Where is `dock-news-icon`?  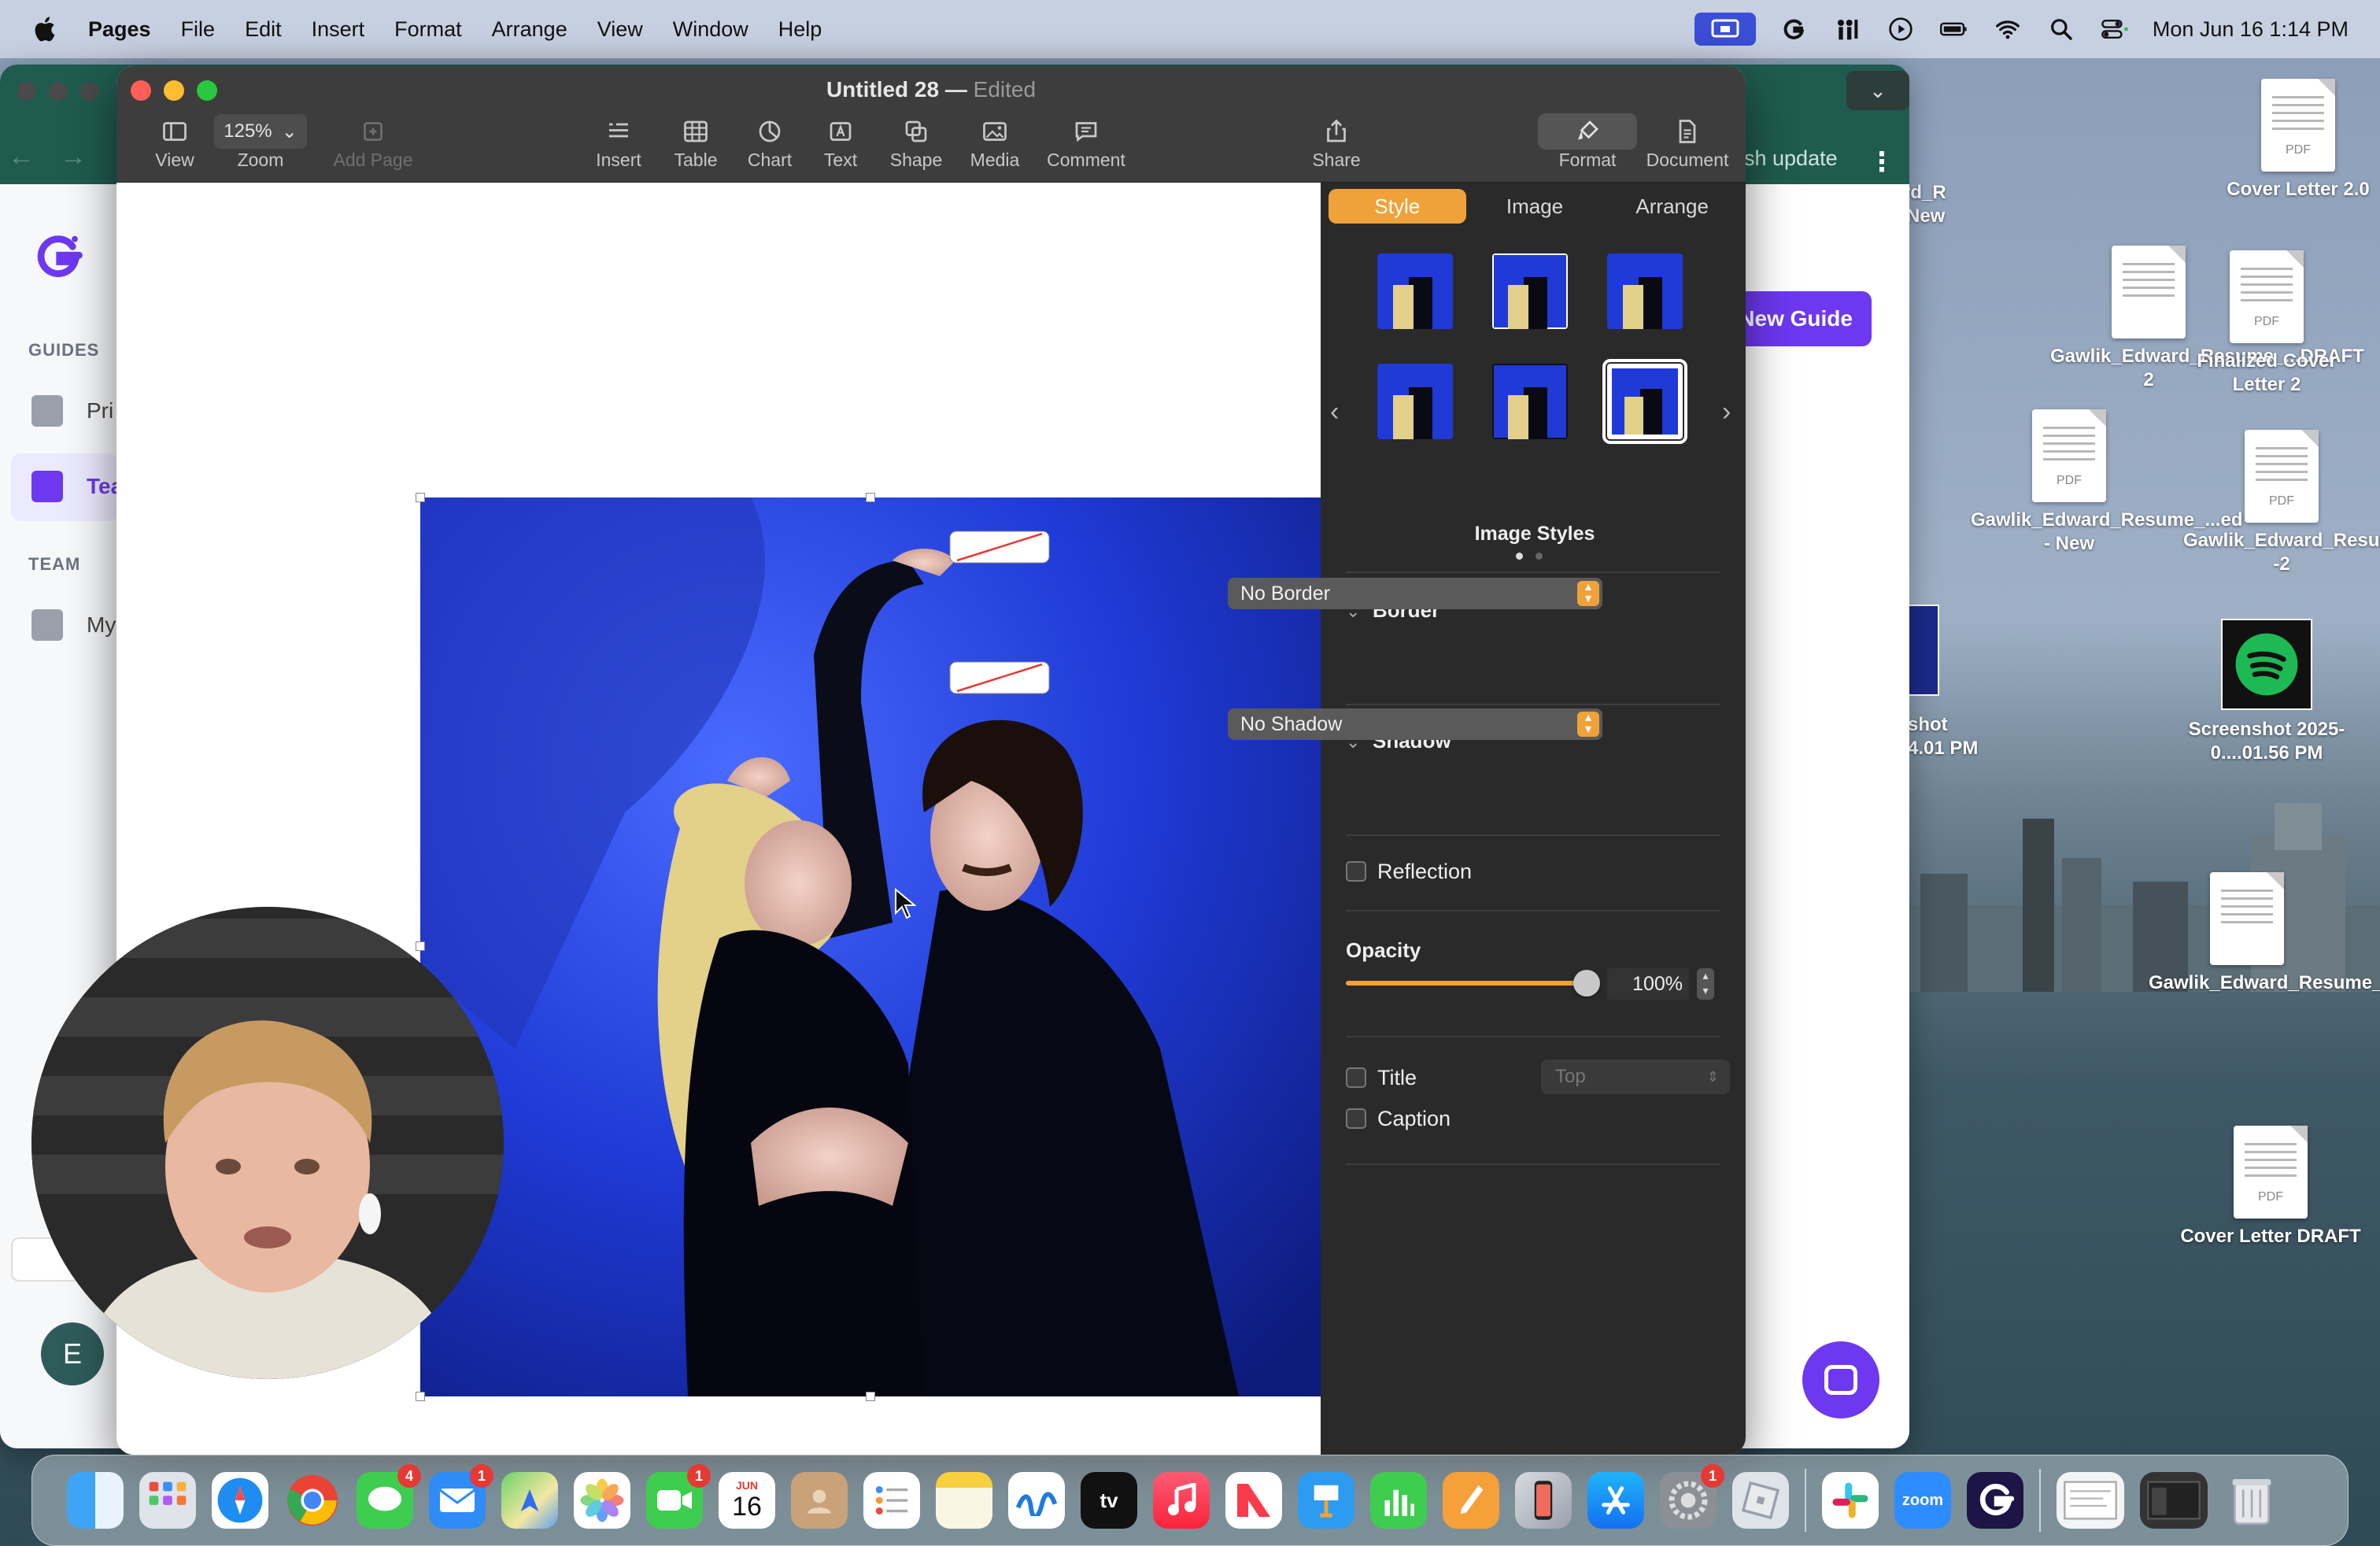
dock-news-icon is located at coordinates (1253, 1500).